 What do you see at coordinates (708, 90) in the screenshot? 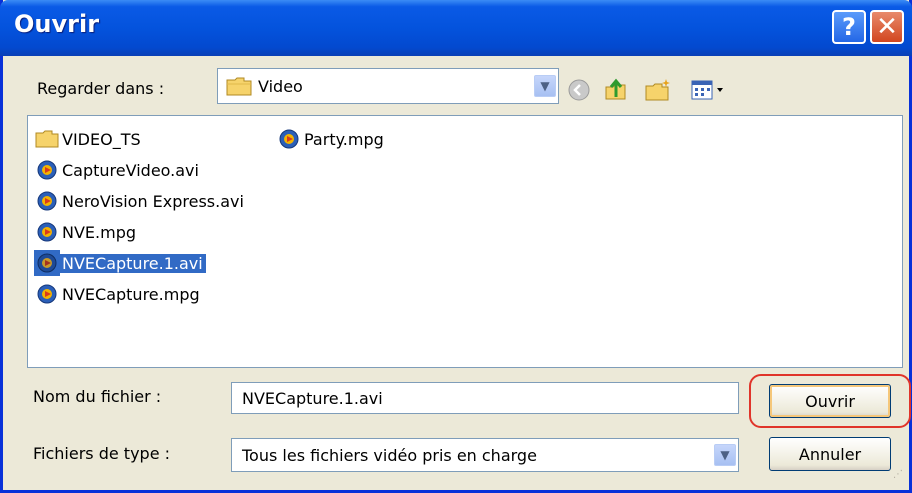
I see `view-menu-icon` at bounding box center [708, 90].